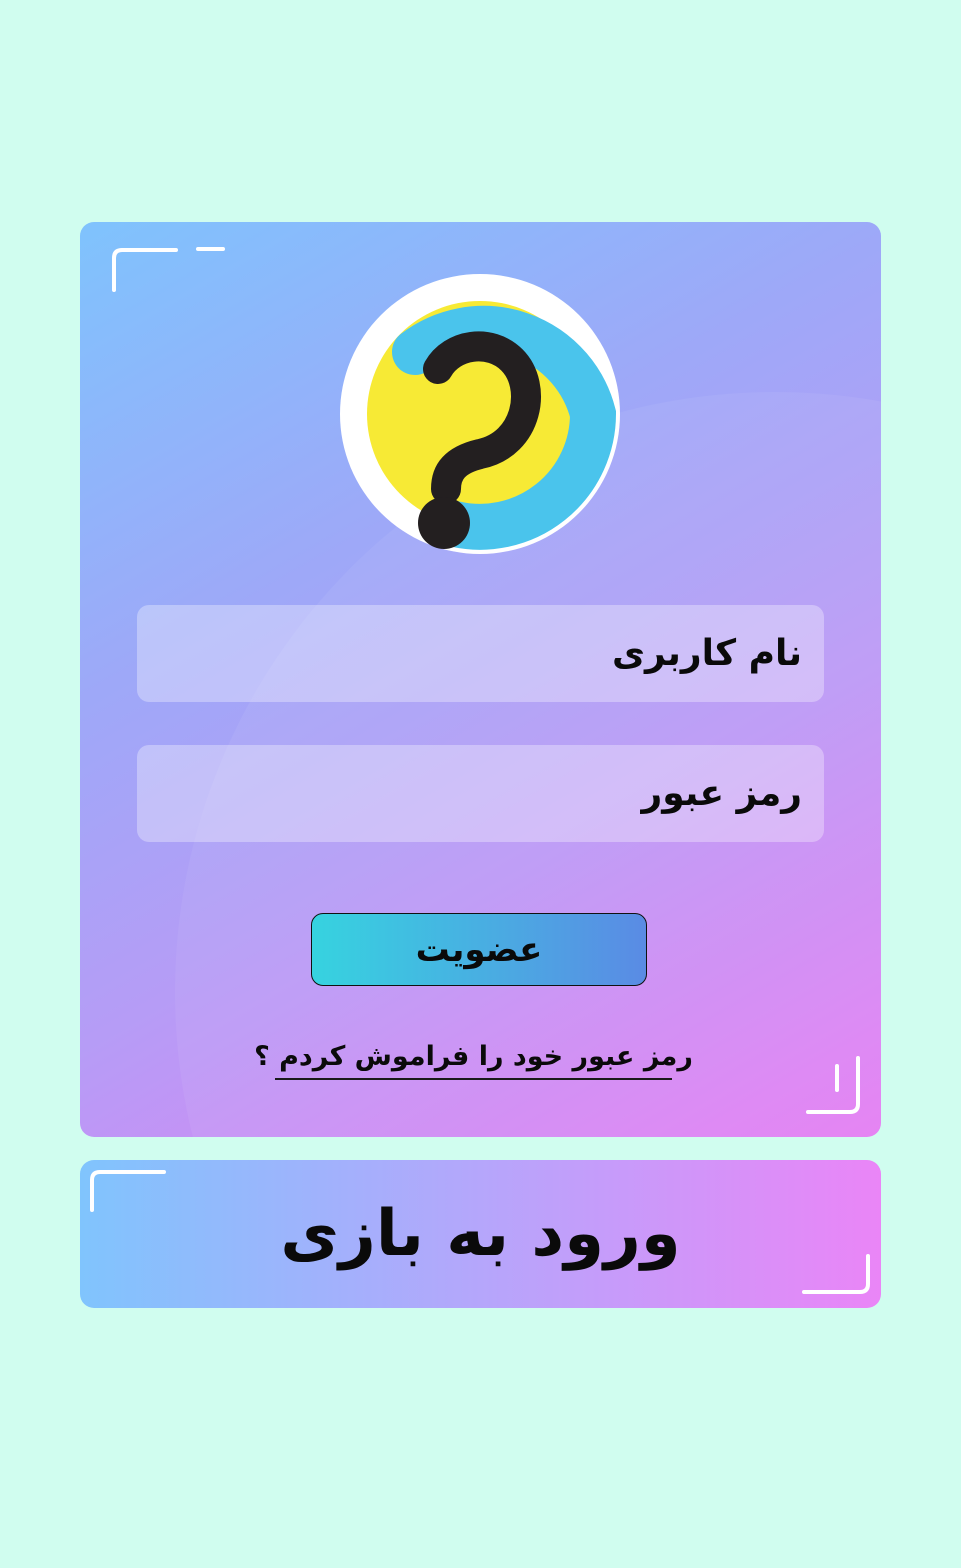 The height and width of the screenshot is (1568, 961). What do you see at coordinates (480, 414) in the screenshot?
I see `question-mark-logo-icon` at bounding box center [480, 414].